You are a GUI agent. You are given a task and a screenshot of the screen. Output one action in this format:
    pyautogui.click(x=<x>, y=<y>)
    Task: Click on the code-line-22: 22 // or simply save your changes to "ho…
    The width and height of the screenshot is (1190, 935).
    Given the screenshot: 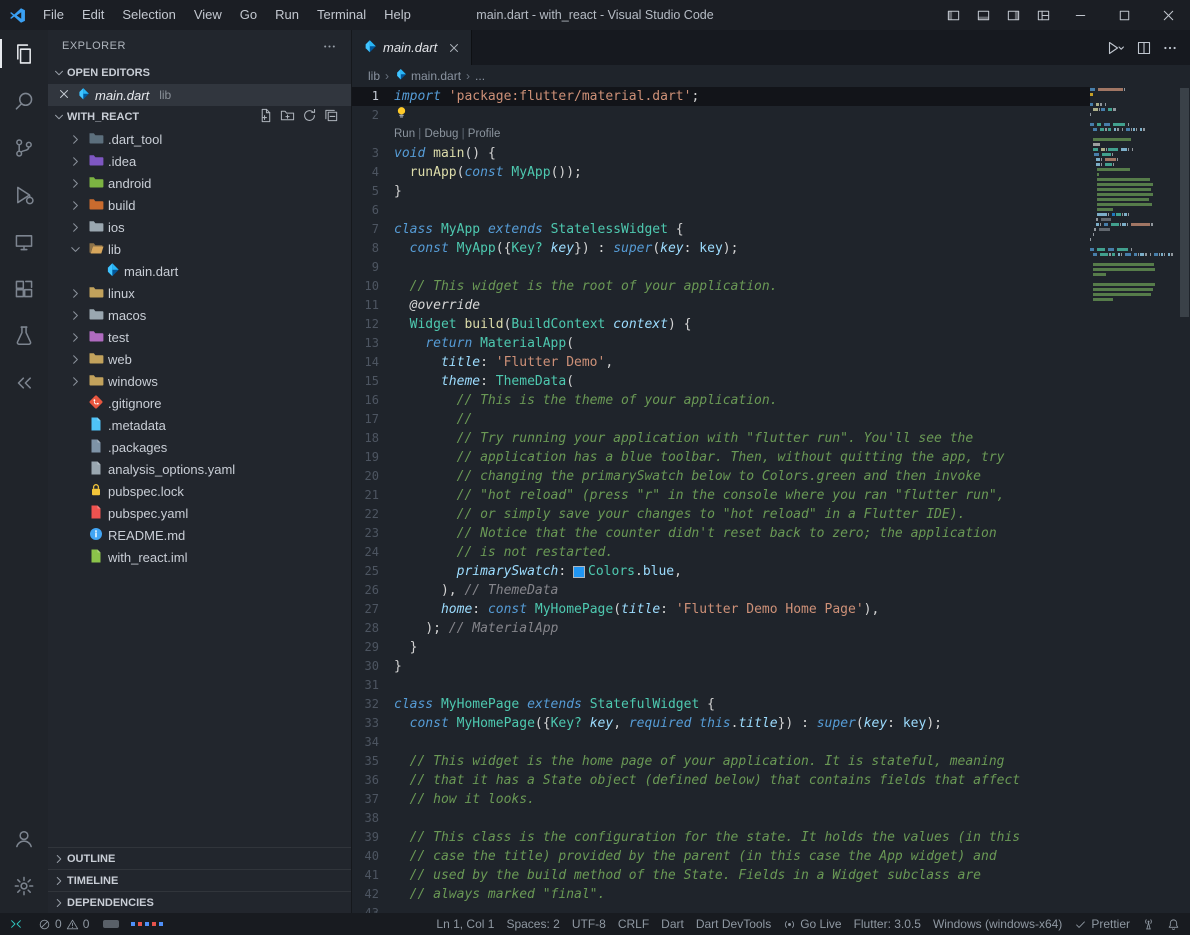 What is the action you would take?
    pyautogui.click(x=721, y=514)
    